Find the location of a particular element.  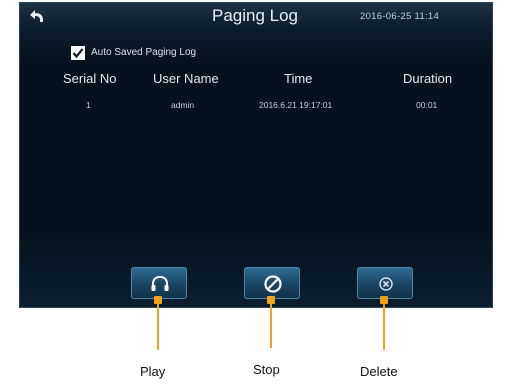

column-serial-no: Serial No is located at coordinates (90, 78).